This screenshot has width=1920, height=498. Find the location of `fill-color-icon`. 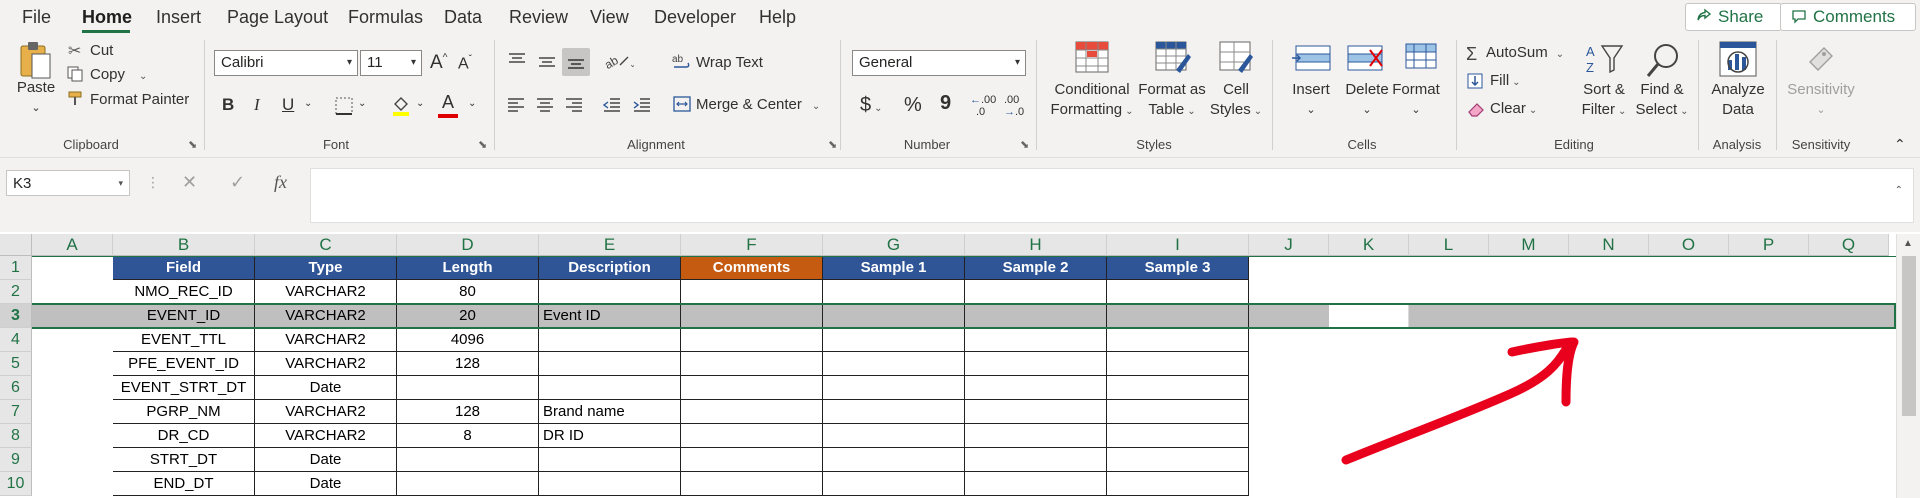

fill-color-icon is located at coordinates (401, 107).